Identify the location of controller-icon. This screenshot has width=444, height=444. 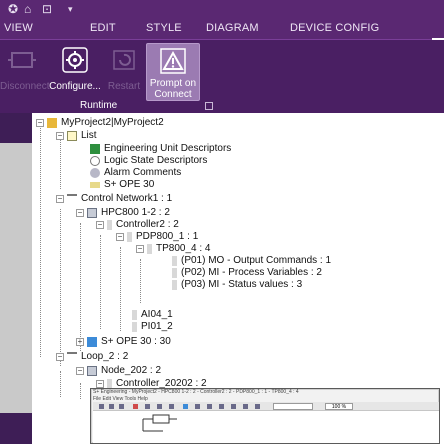
(109, 225).